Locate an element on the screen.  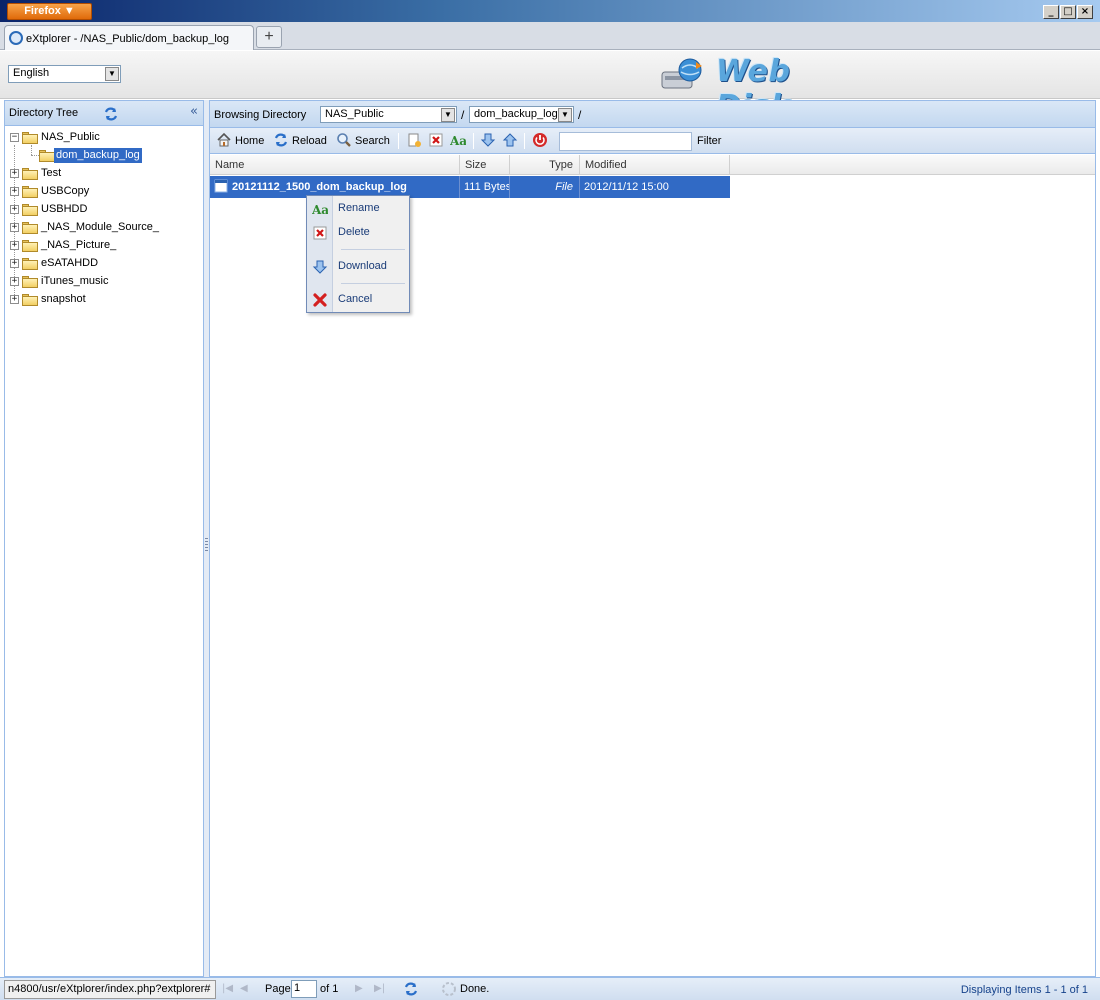
page-label: Page is located at coordinates (278, 989).